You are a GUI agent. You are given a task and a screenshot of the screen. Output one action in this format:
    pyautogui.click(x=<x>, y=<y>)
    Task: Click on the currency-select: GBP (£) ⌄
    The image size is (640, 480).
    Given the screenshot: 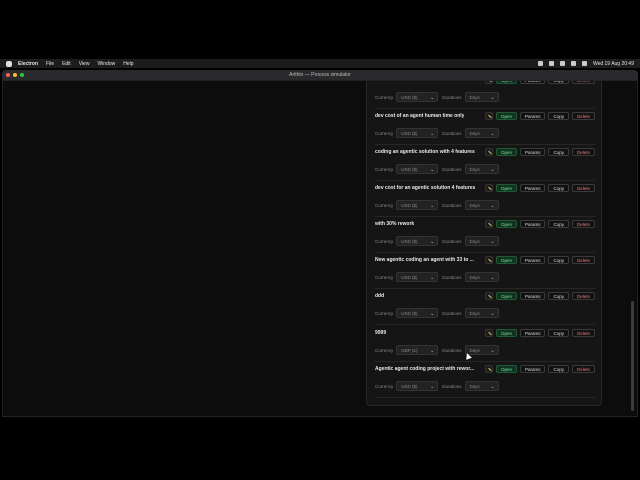 What is the action you would take?
    pyautogui.click(x=417, y=350)
    